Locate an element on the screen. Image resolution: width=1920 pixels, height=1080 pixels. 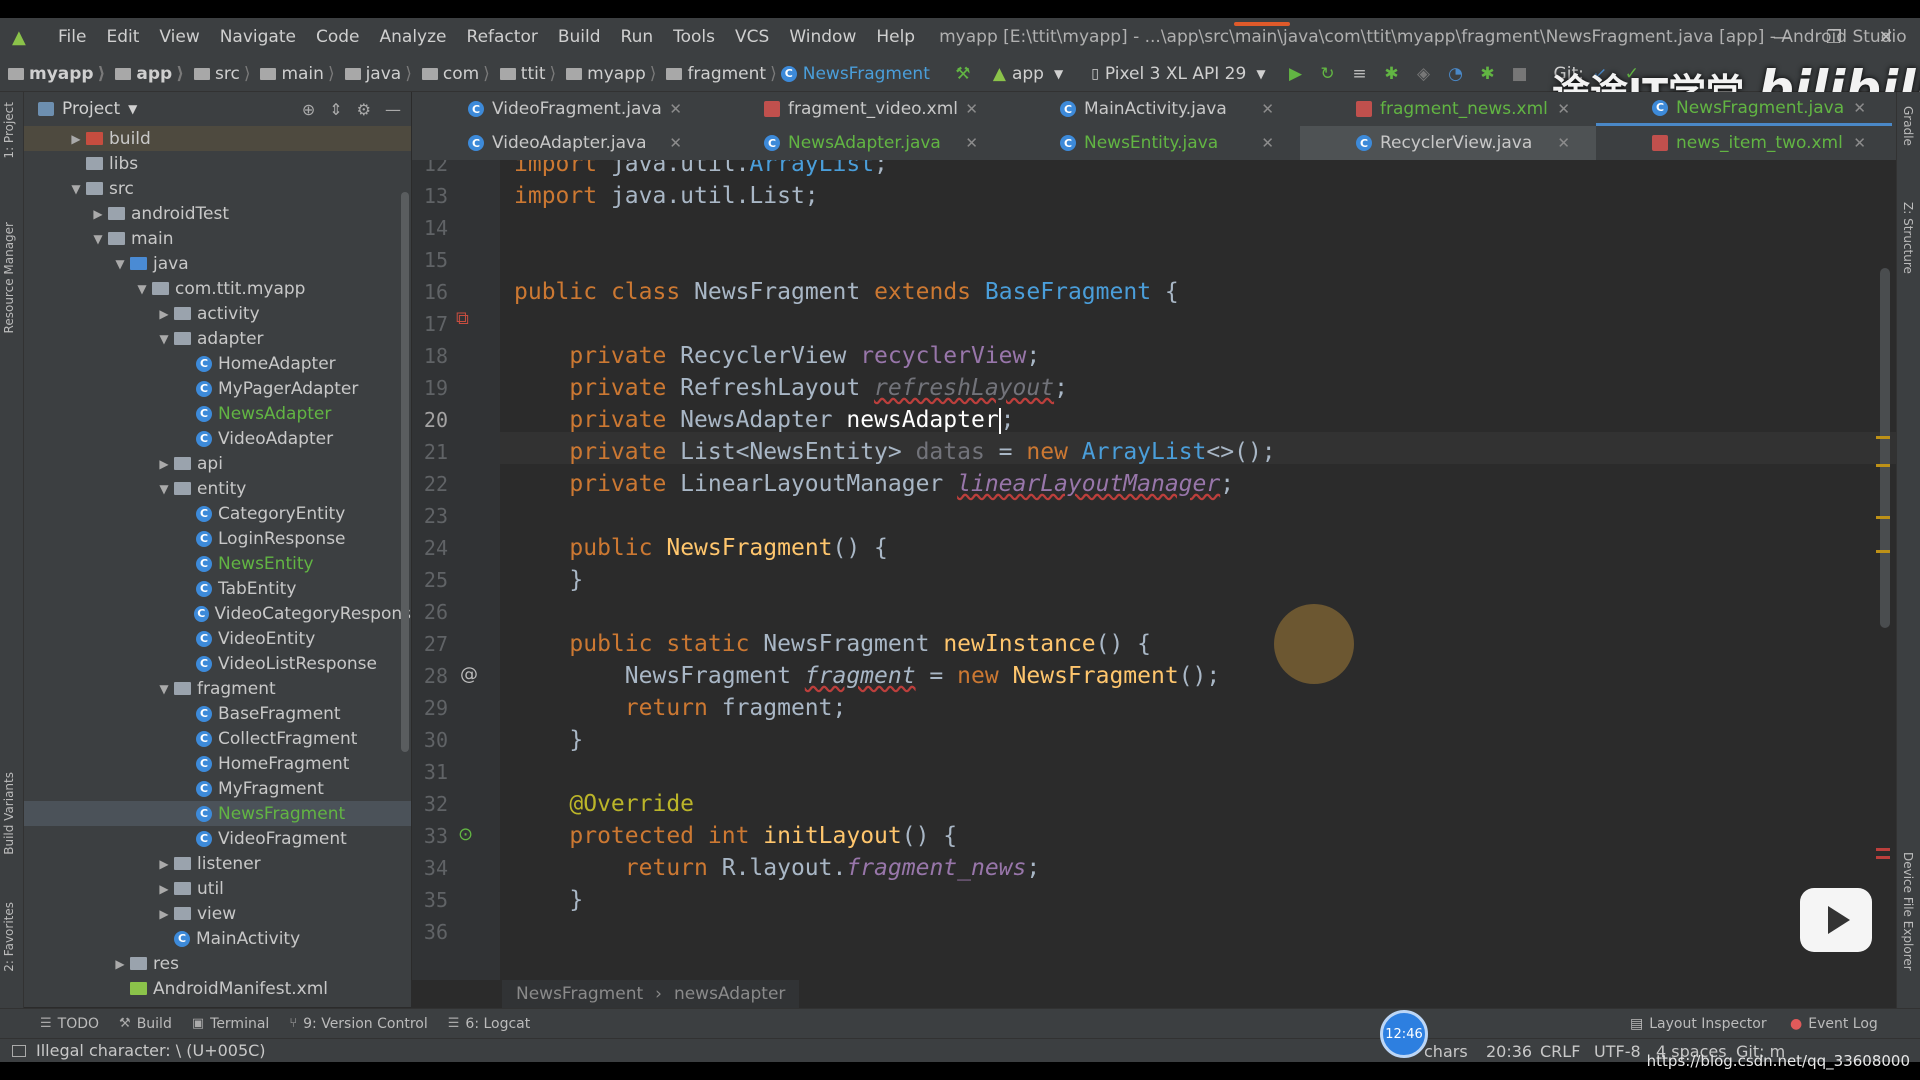
tab-recyclerview-java: C RecyclerView.java ✕ is located at coordinates (1448, 143).